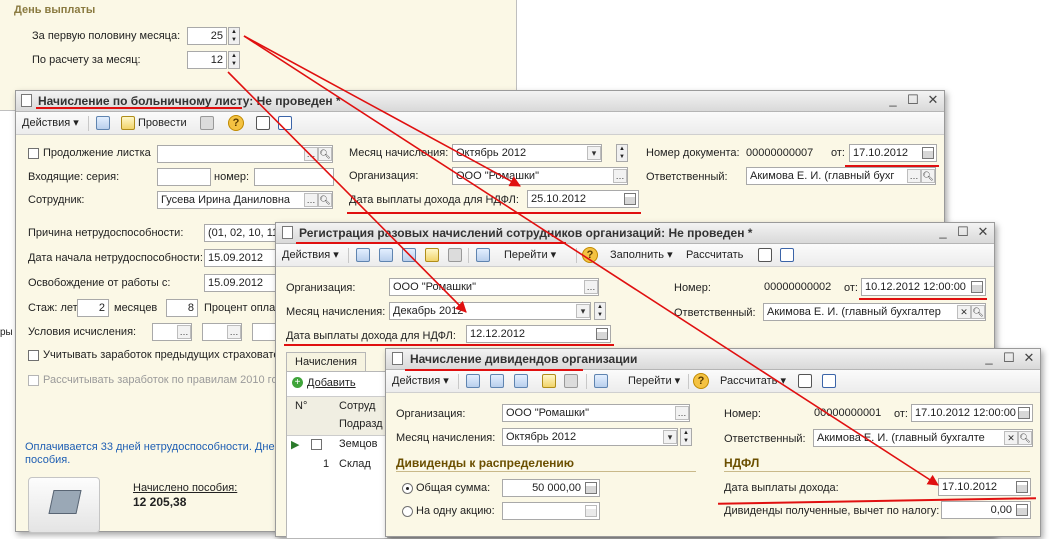 The image size is (1050, 539). I want to click on tab-accruals: Начисления, so click(326, 361).